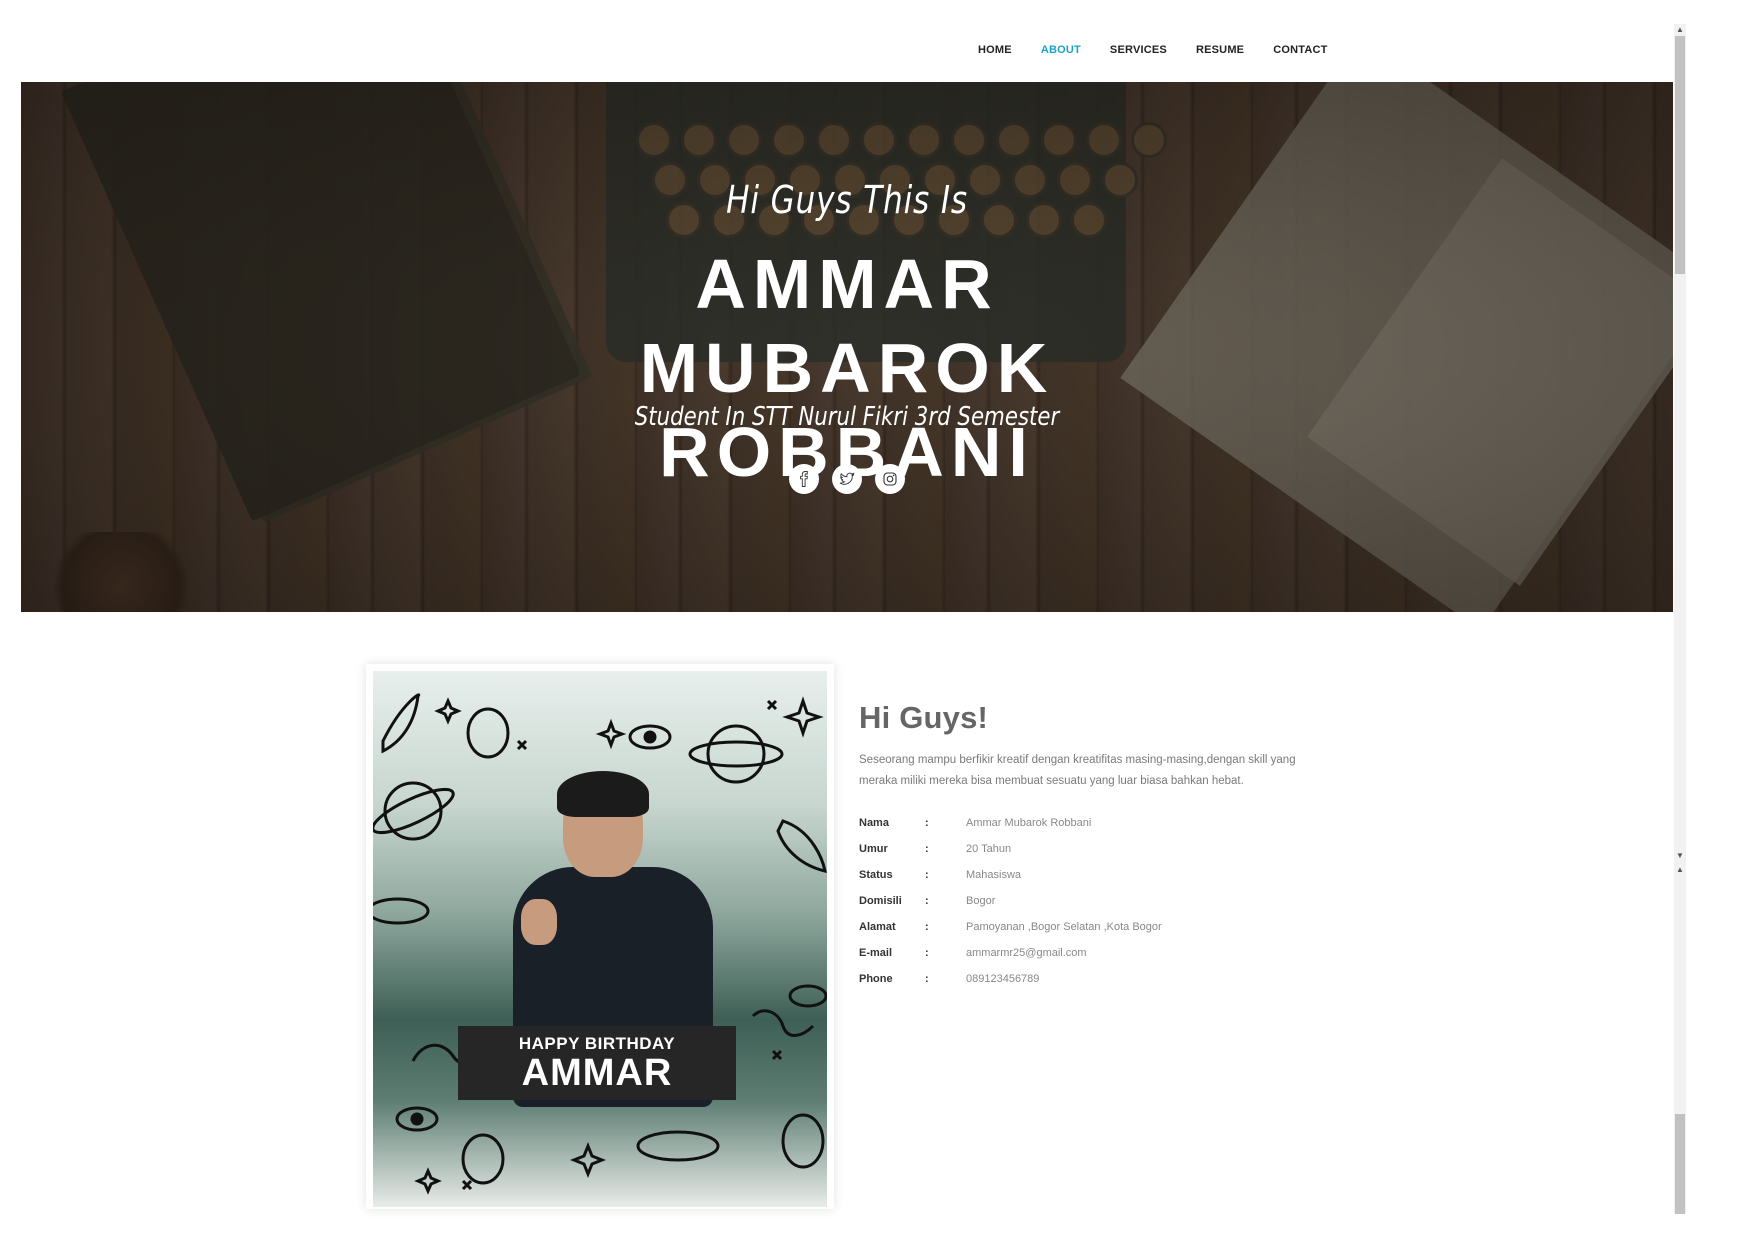 The height and width of the screenshot is (1241, 1754). I want to click on detail-value: Mahasiswa, so click(994, 875).